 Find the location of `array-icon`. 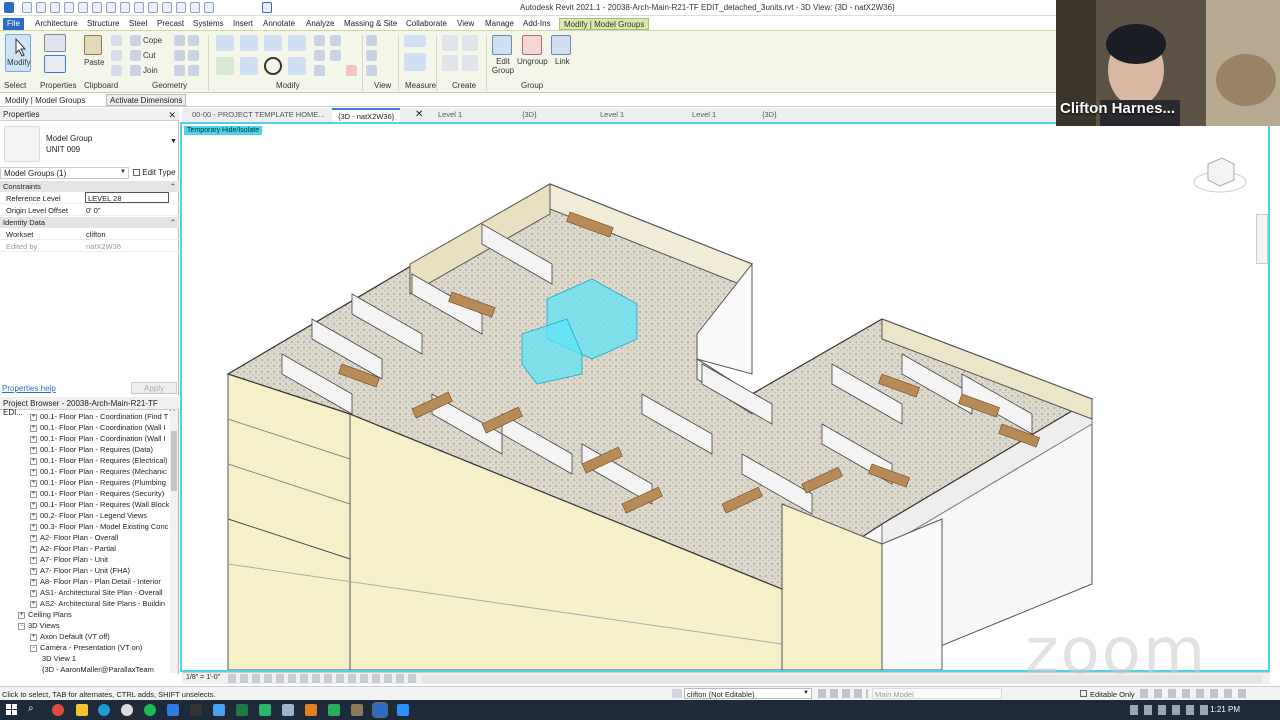

array-icon is located at coordinates (319, 55).